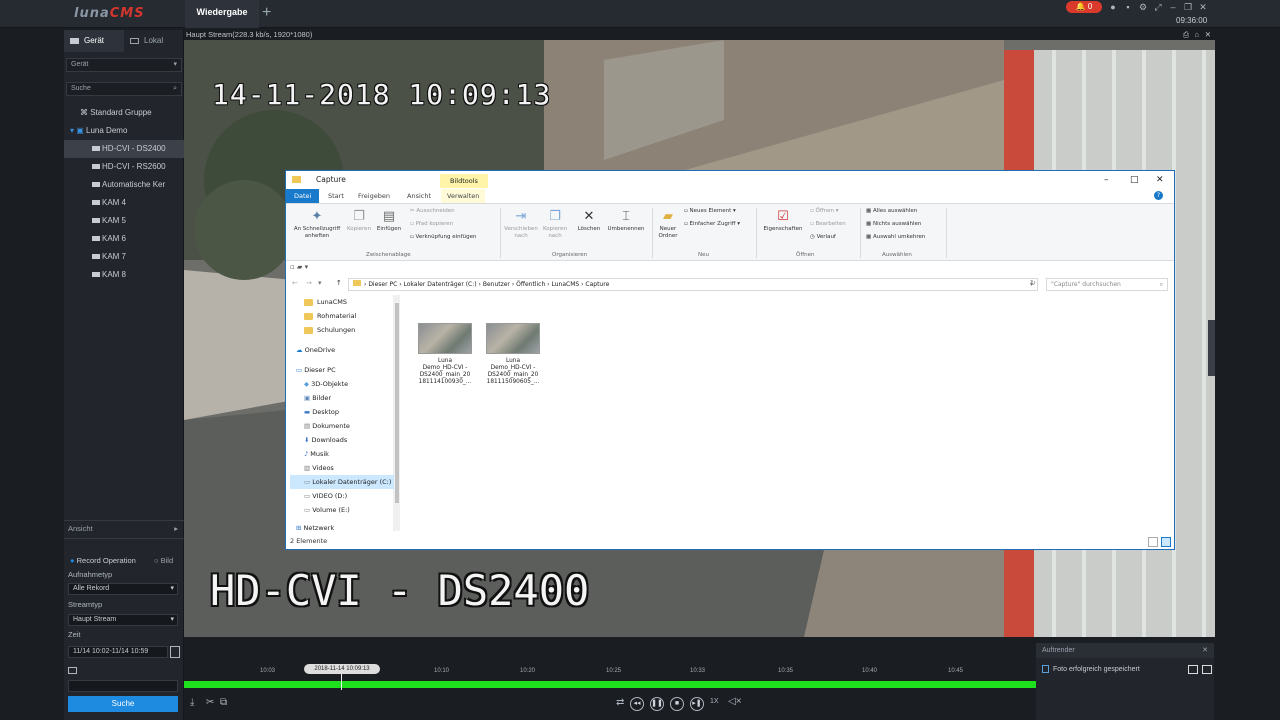 Image resolution: width=1280 pixels, height=720 pixels. What do you see at coordinates (124, 528) in the screenshot?
I see `view-section: Ansicht ▸` at bounding box center [124, 528].